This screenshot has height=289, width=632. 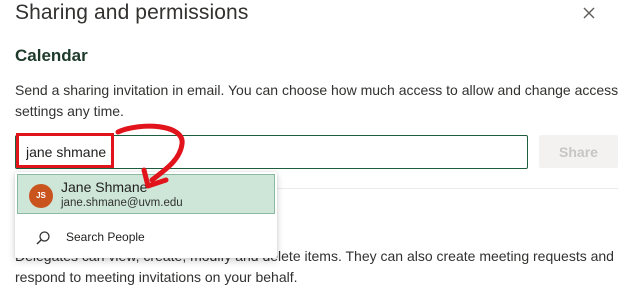 I want to click on suggestion-item: JS Jane Shmane jane.shmane@uvm.edu, so click(x=146, y=194).